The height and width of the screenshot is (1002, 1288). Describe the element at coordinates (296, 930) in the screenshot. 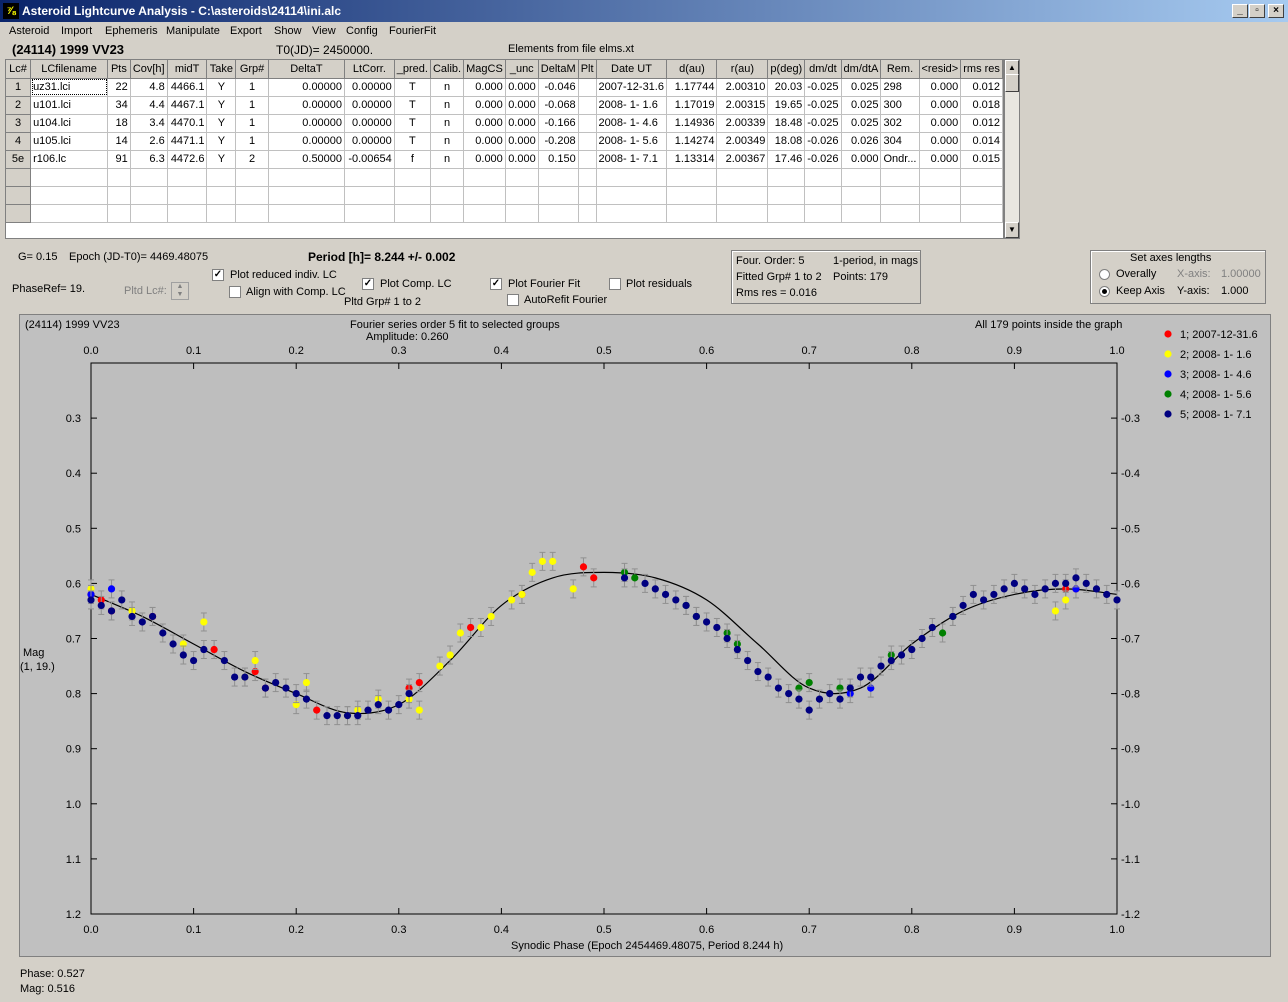

I see `x-tick-label: 0.2` at that location.